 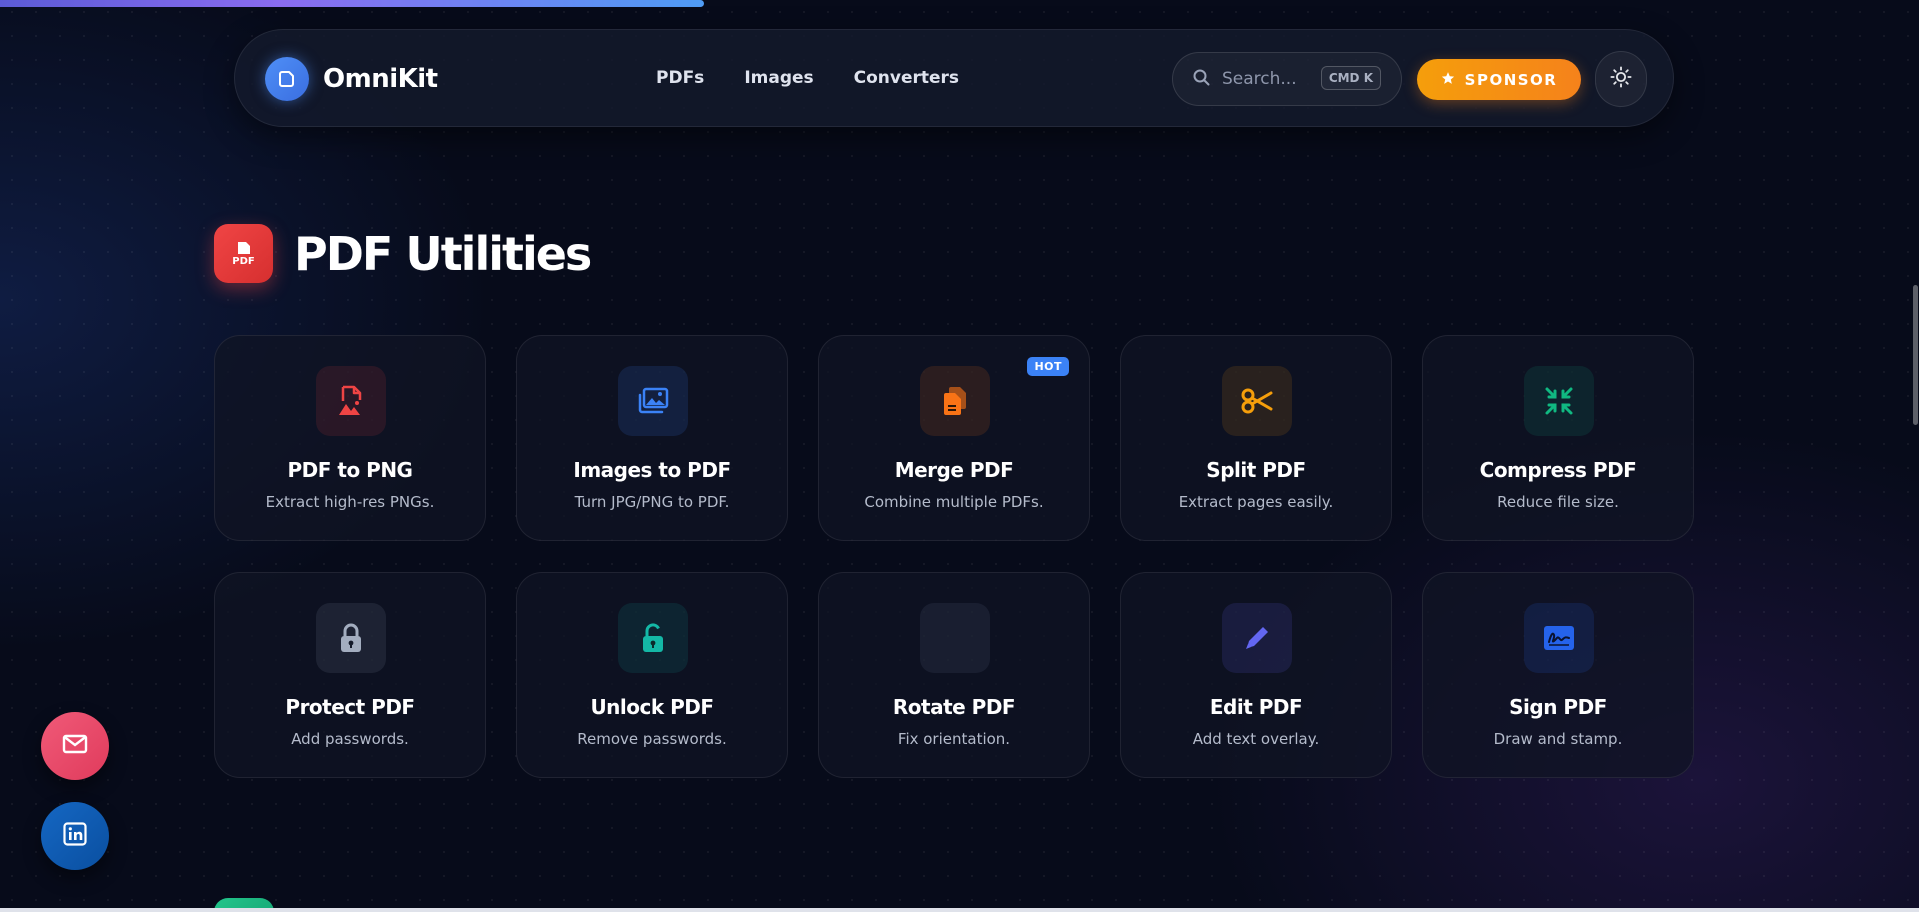 What do you see at coordinates (955, 638) in the screenshot?
I see `rotate-icon` at bounding box center [955, 638].